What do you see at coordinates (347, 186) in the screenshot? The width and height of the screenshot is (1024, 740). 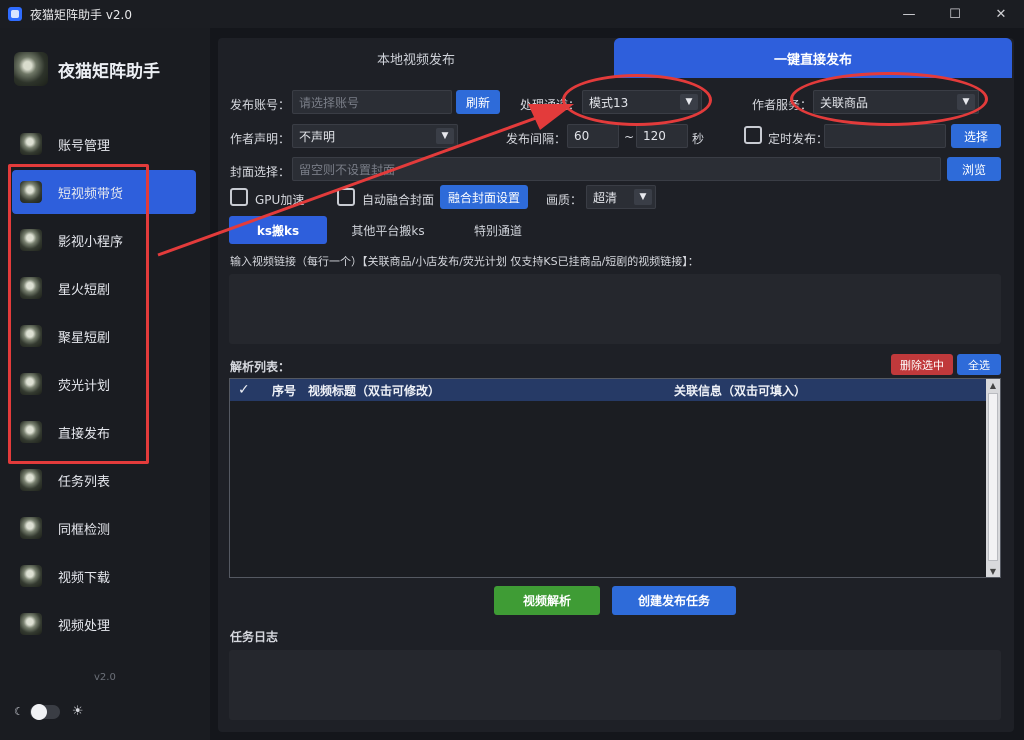 I see `arrow-shaft` at bounding box center [347, 186].